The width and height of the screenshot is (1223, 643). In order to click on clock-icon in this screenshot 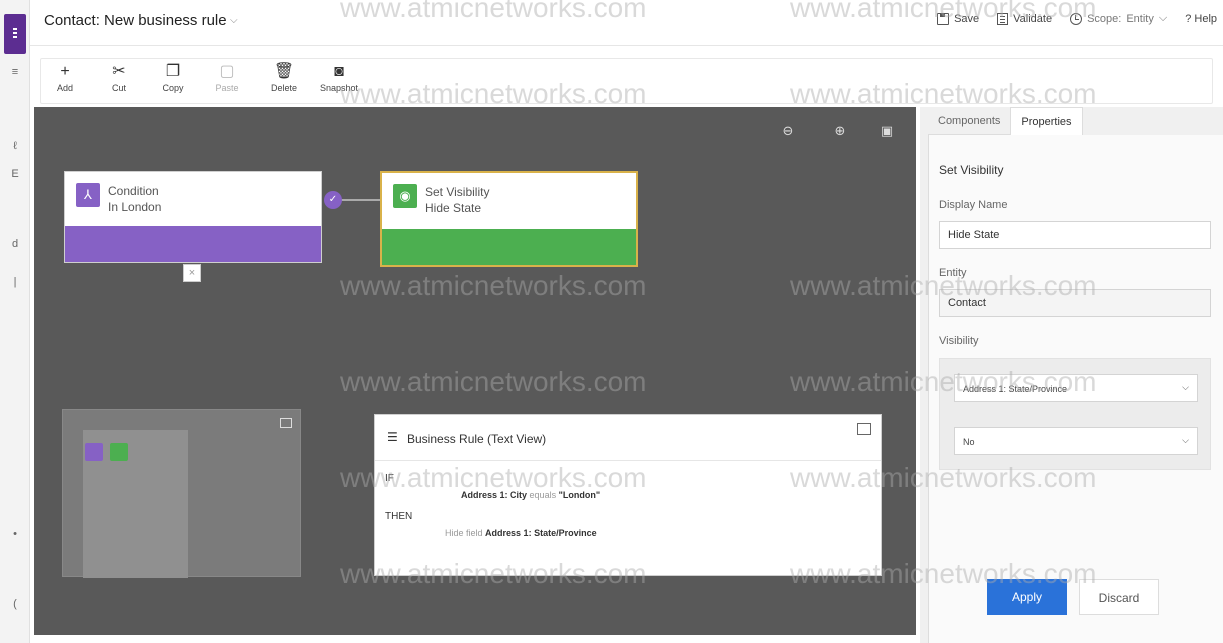, I will do `click(1076, 18)`.